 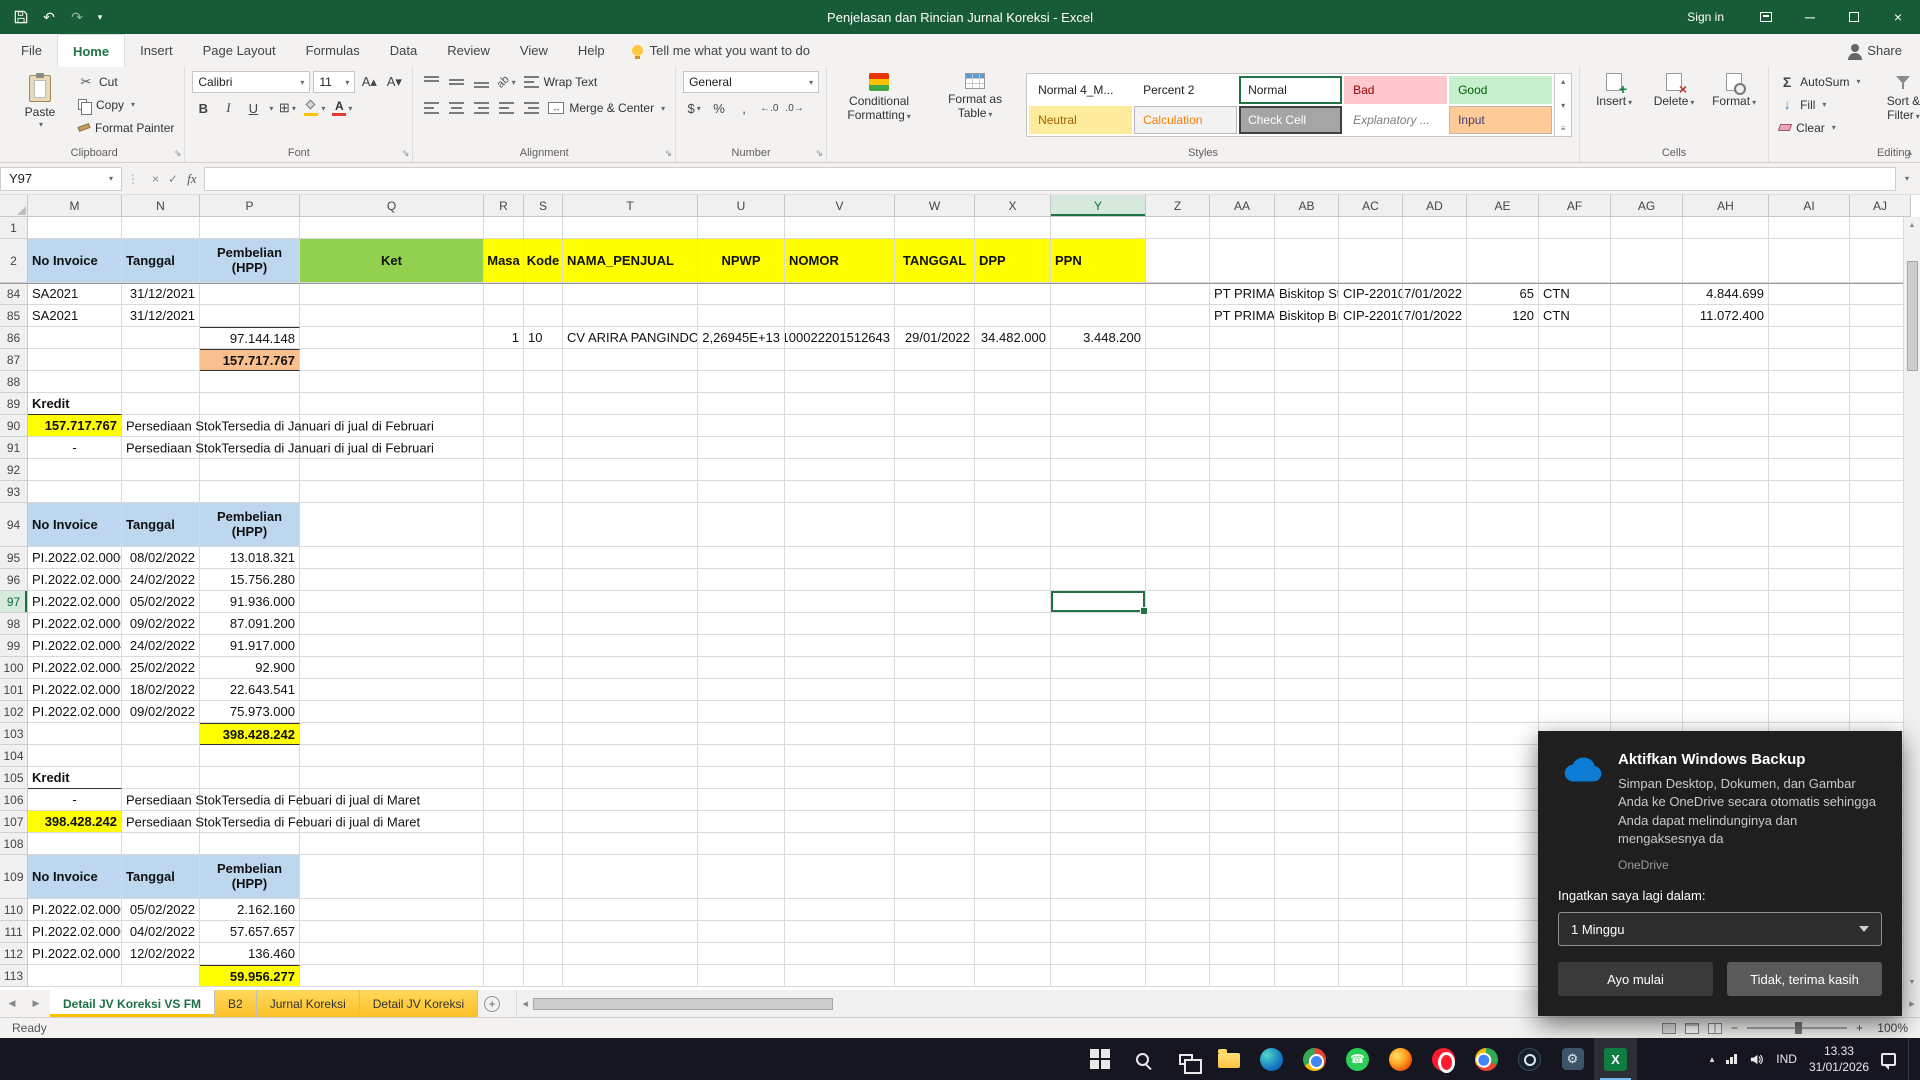 I want to click on cell-Q100, so click(x=392, y=668).